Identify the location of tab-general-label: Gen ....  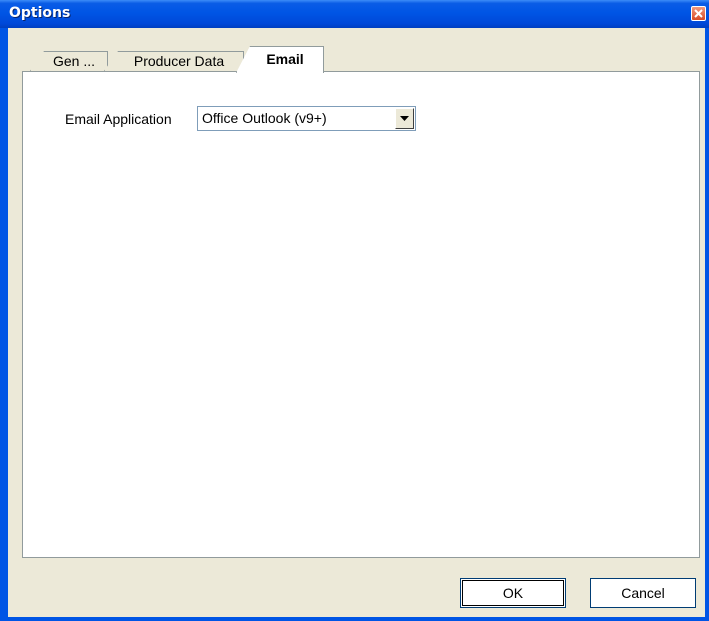
(74, 61).